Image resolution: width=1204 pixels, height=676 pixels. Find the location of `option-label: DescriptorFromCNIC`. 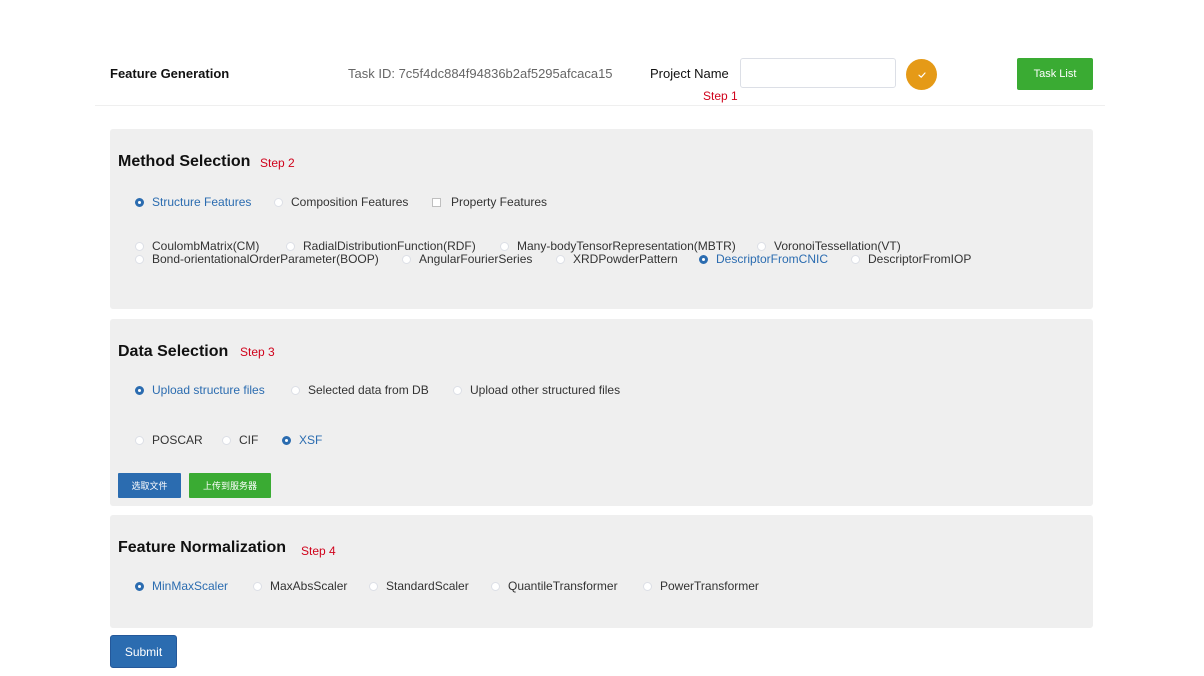

option-label: DescriptorFromCNIC is located at coordinates (772, 259).